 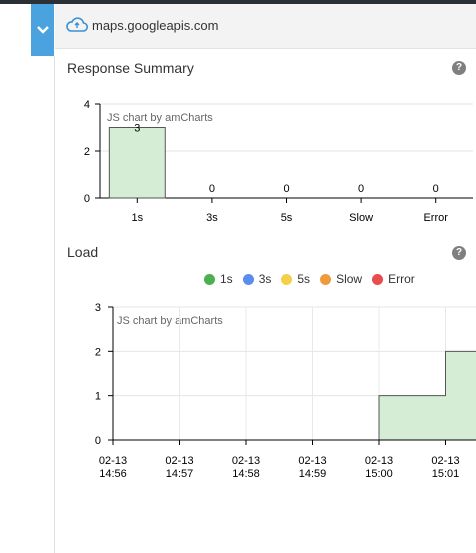 I want to click on load-title: Load, so click(x=83, y=252).